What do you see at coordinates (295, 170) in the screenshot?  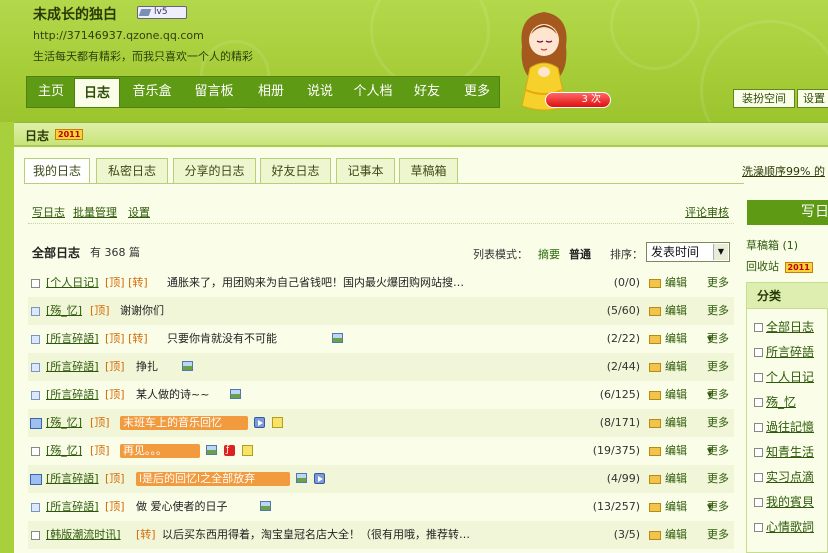 I see `tab-friends-blog: 好友日志` at bounding box center [295, 170].